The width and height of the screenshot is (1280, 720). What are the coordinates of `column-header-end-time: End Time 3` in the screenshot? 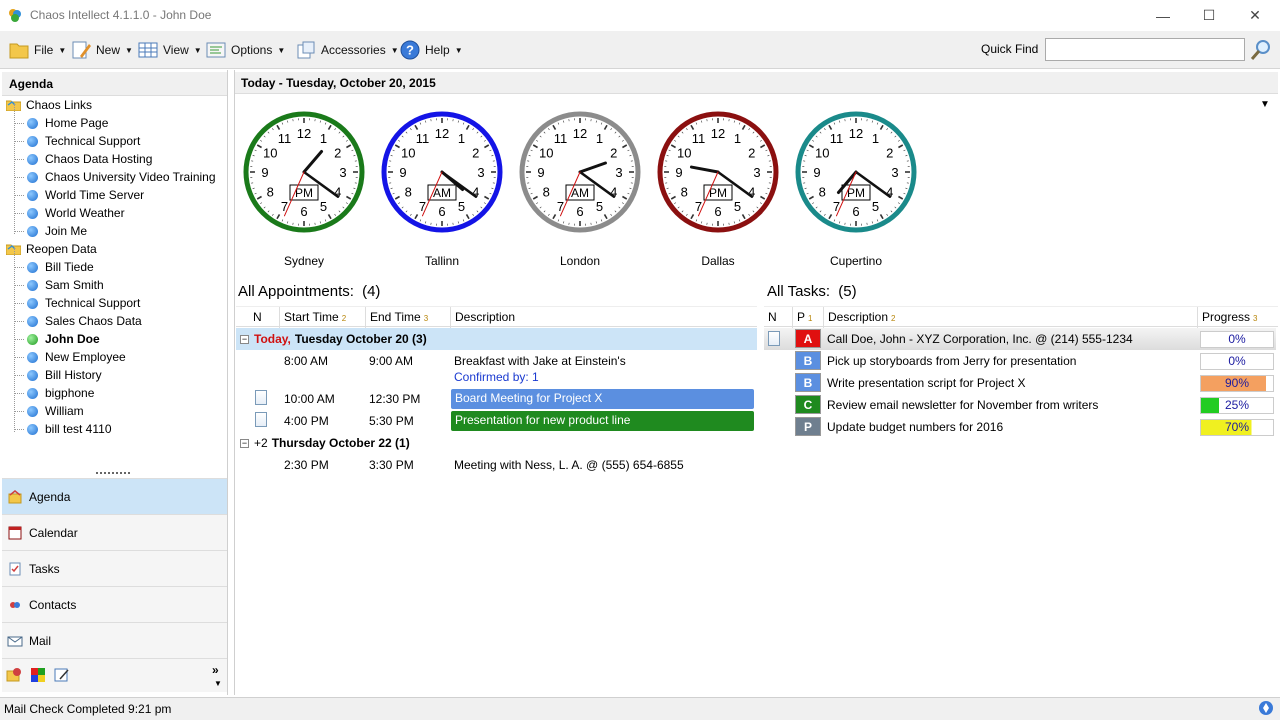 It's located at (407, 317).